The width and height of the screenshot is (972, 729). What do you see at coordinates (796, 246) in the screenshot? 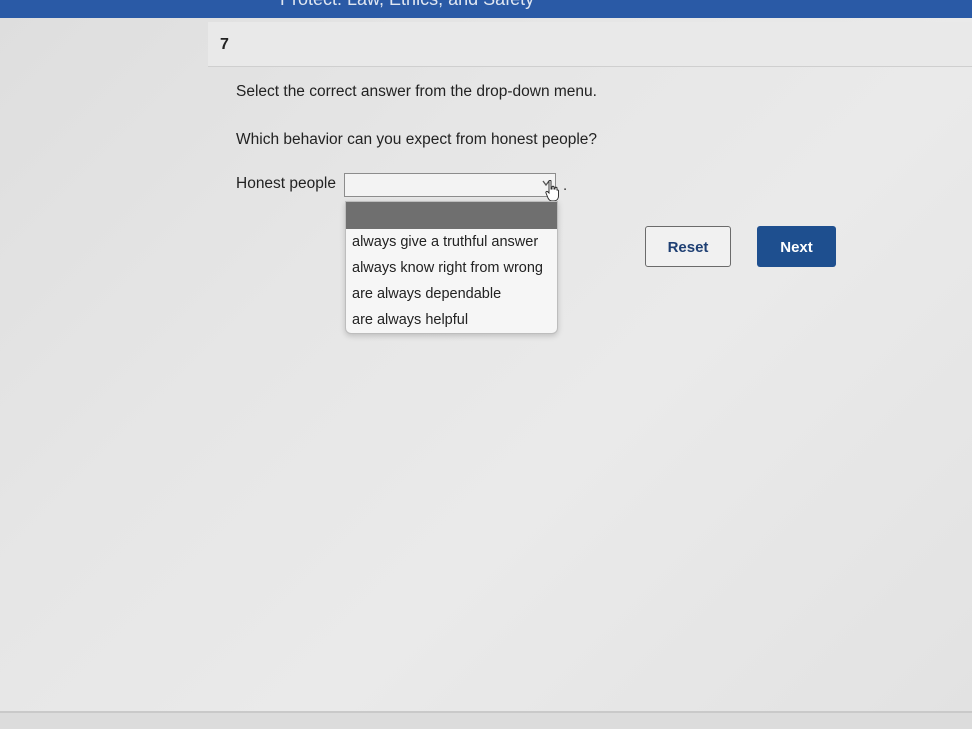
I see `next-button: Next` at bounding box center [796, 246].